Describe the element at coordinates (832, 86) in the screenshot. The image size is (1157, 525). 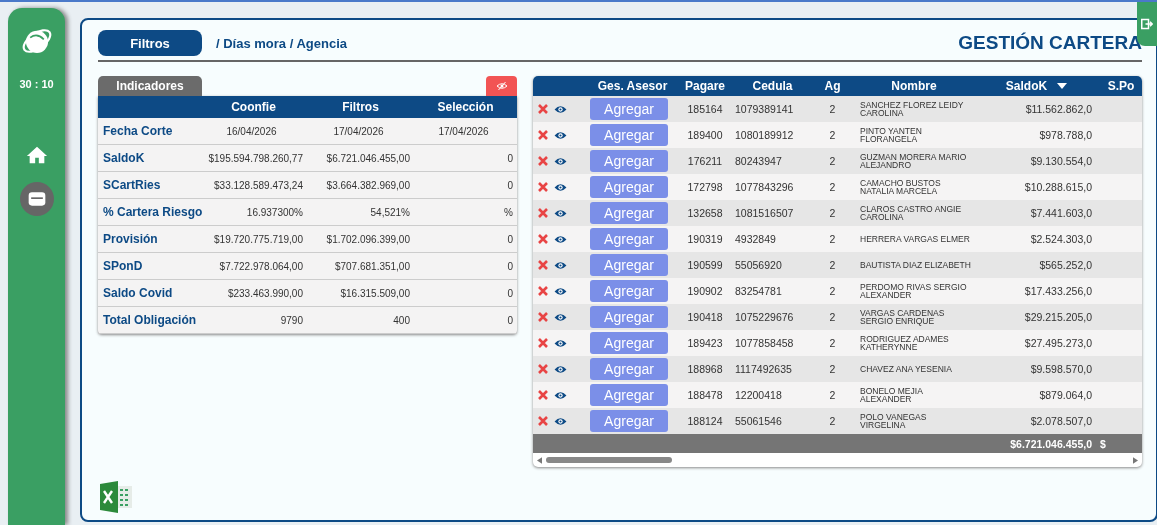
I see `column-header: Ag` at that location.